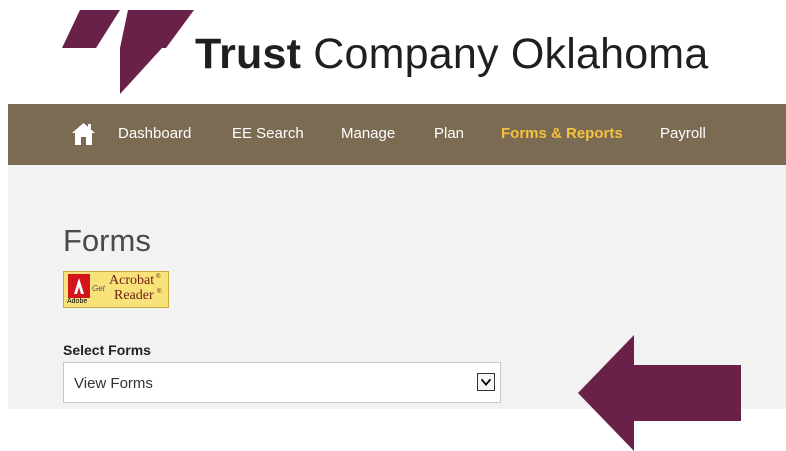 This screenshot has height=451, width=786. Describe the element at coordinates (248, 54) in the screenshot. I see `brand-name-bold: Trust` at that location.